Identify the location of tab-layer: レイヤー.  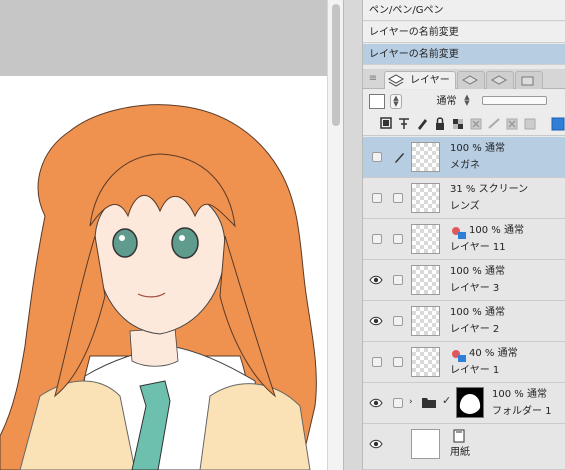
(420, 80).